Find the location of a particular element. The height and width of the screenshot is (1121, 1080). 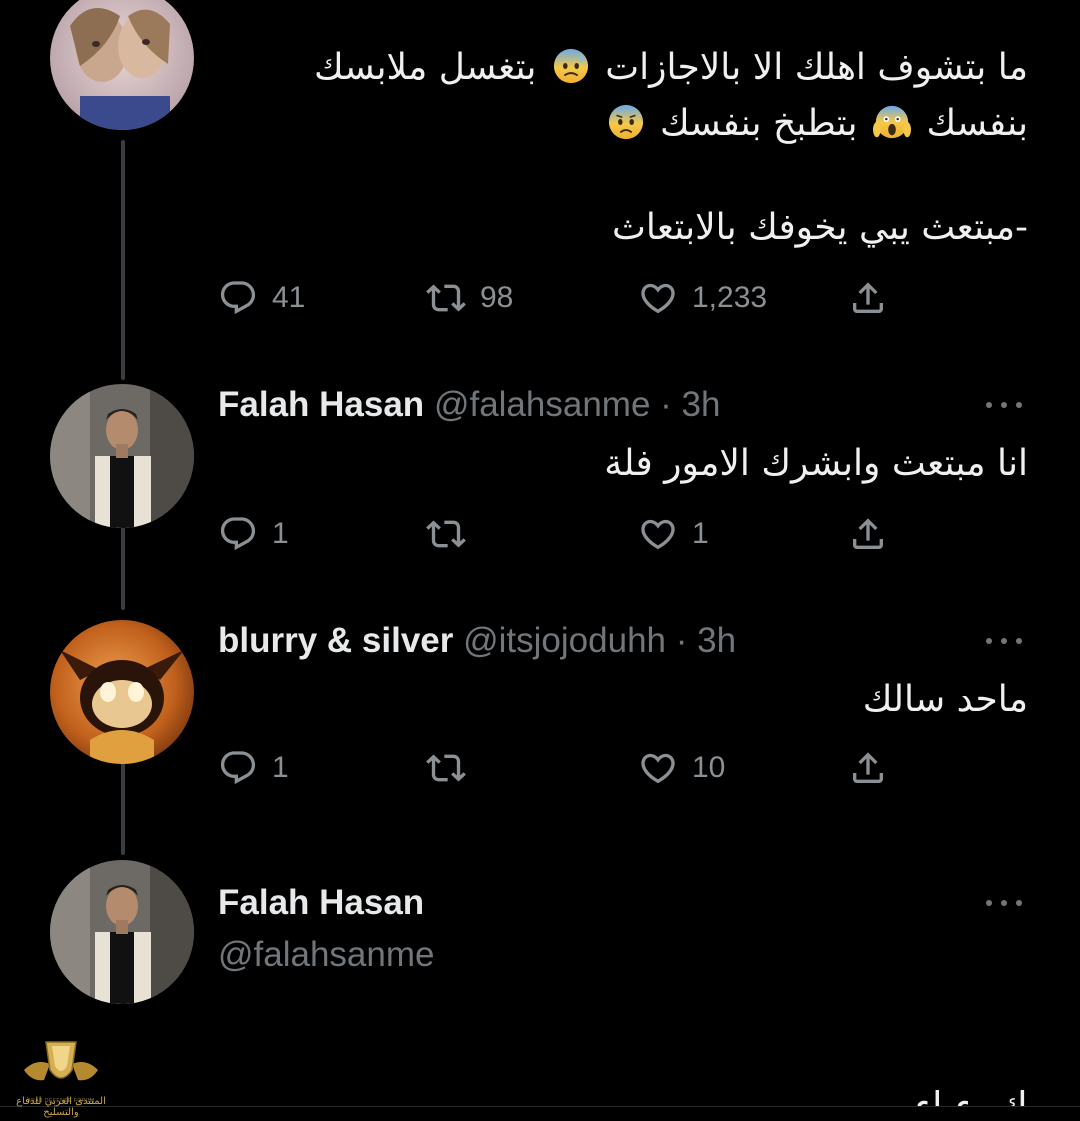

tweet-actions: 41 98 1,233 is located at coordinates (559, 298).